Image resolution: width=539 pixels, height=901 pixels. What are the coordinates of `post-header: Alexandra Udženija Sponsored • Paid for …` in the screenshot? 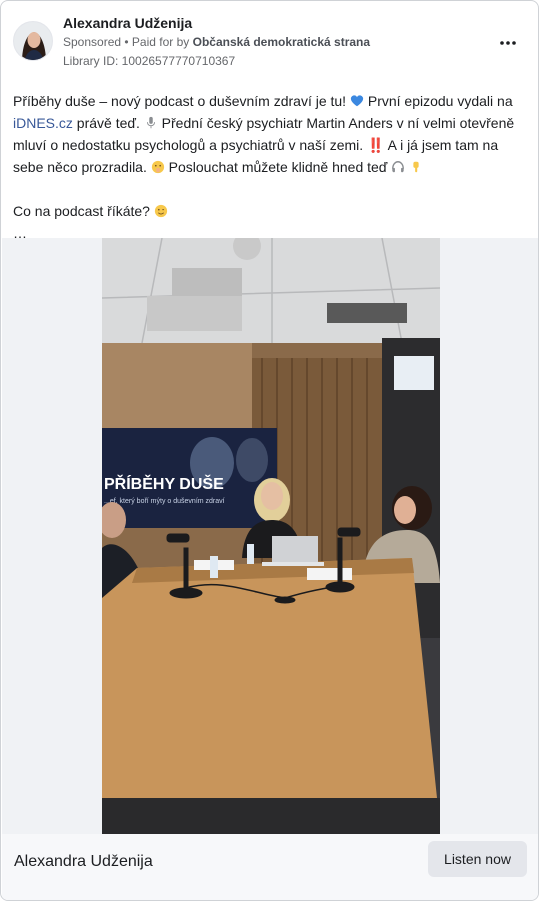 It's located at (269, 43).